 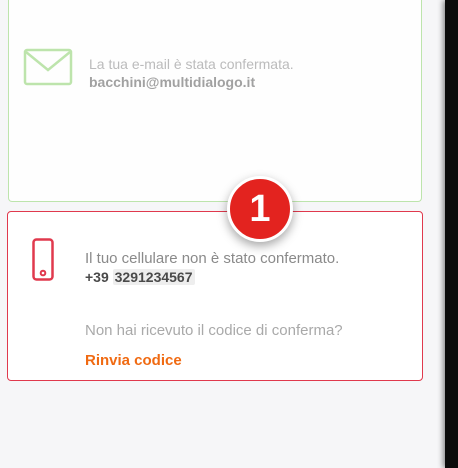 What do you see at coordinates (451, 234) in the screenshot?
I see `device-bezel` at bounding box center [451, 234].